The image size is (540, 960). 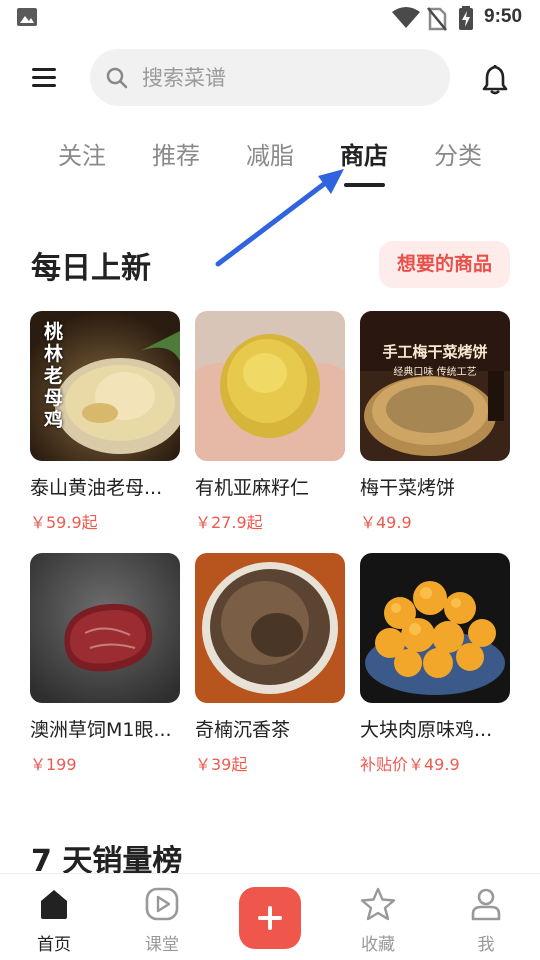 I want to click on search-icon, so click(x=117, y=78).